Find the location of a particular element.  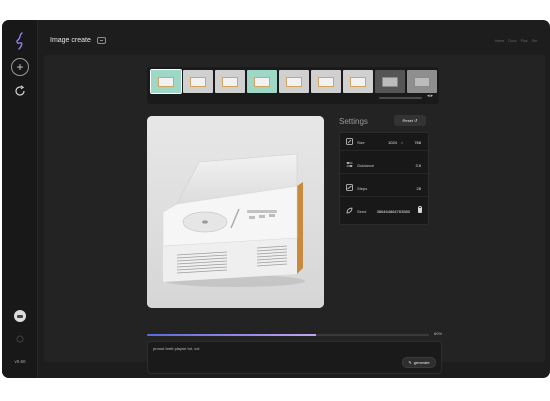

generate-label: generate is located at coordinates (421, 362).